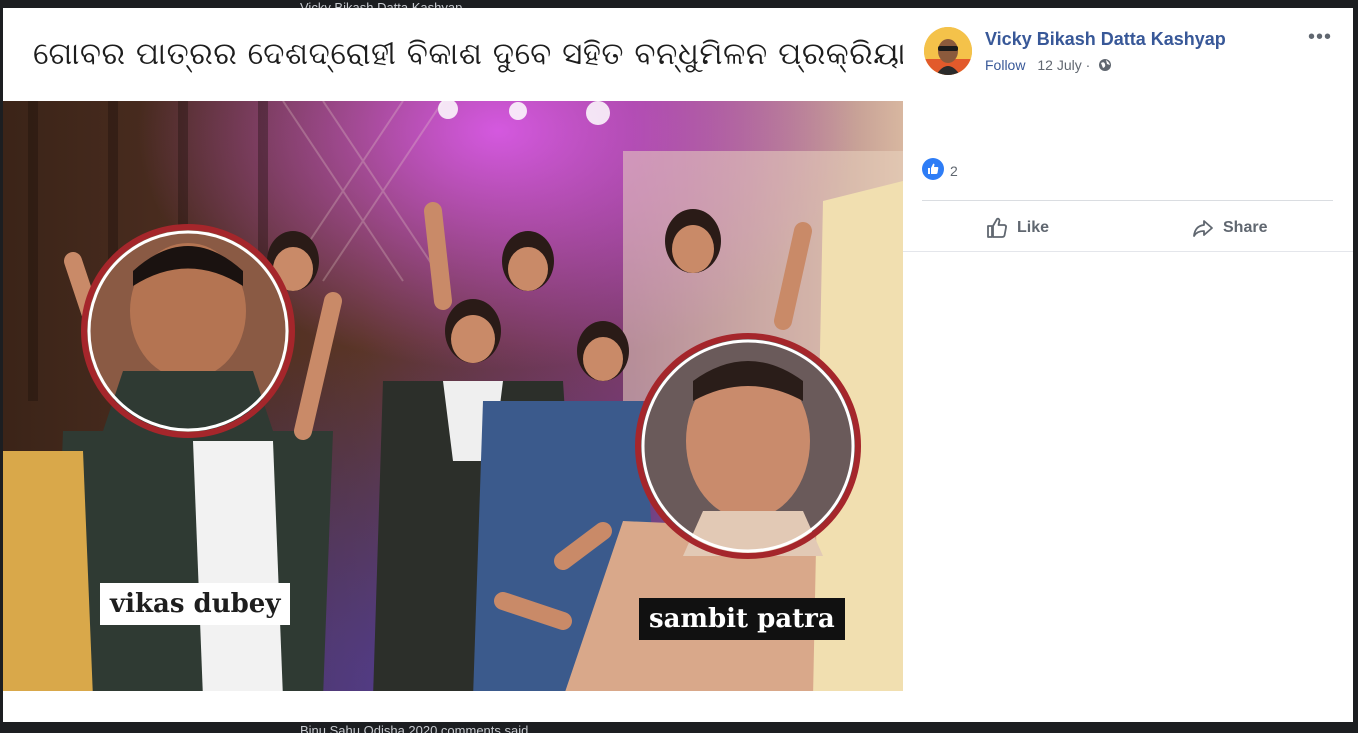 Image resolution: width=1358 pixels, height=733 pixels. What do you see at coordinates (1245, 227) in the screenshot?
I see `share-label: Share` at bounding box center [1245, 227].